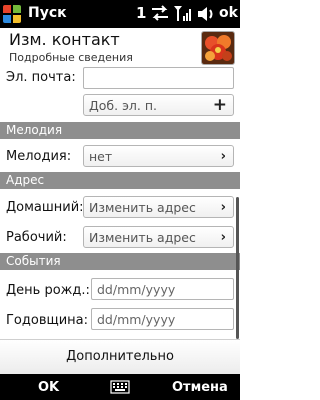  What do you see at coordinates (71, 57) in the screenshot?
I see `page-subtitle: Подробные сведения` at bounding box center [71, 57].